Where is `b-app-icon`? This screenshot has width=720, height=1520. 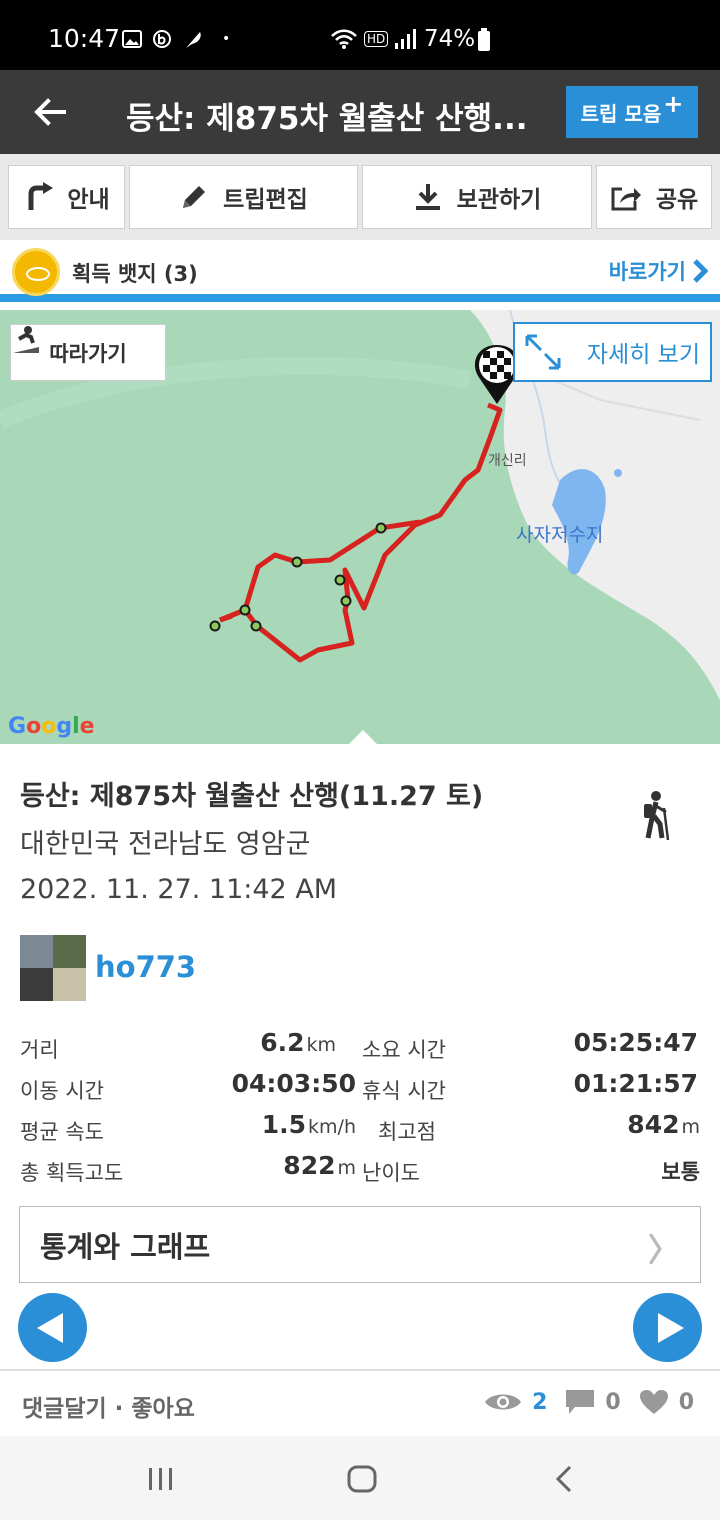 b-app-icon is located at coordinates (162, 39).